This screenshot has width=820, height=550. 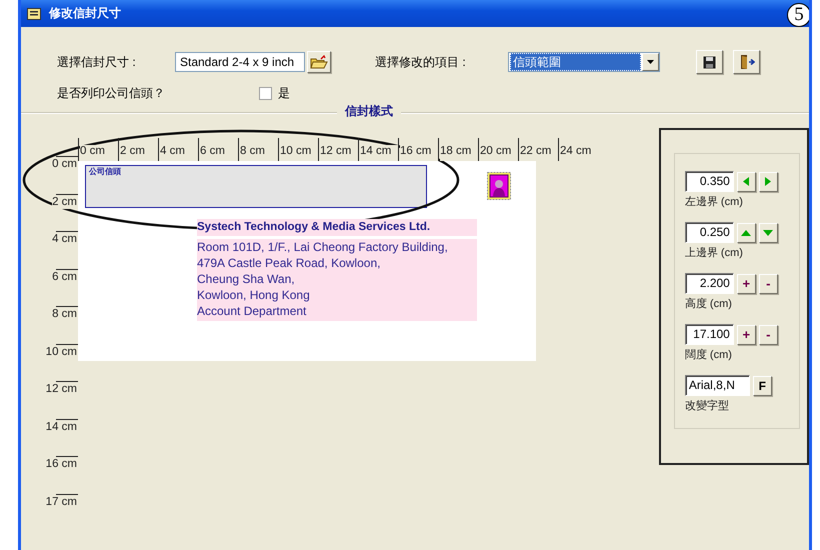 I want to click on stamp-icon, so click(x=499, y=186).